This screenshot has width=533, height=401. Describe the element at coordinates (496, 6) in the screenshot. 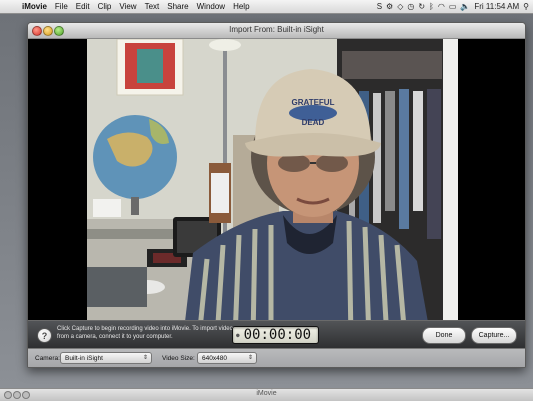

I see `menu-clock: Fri 11:54 AM` at that location.